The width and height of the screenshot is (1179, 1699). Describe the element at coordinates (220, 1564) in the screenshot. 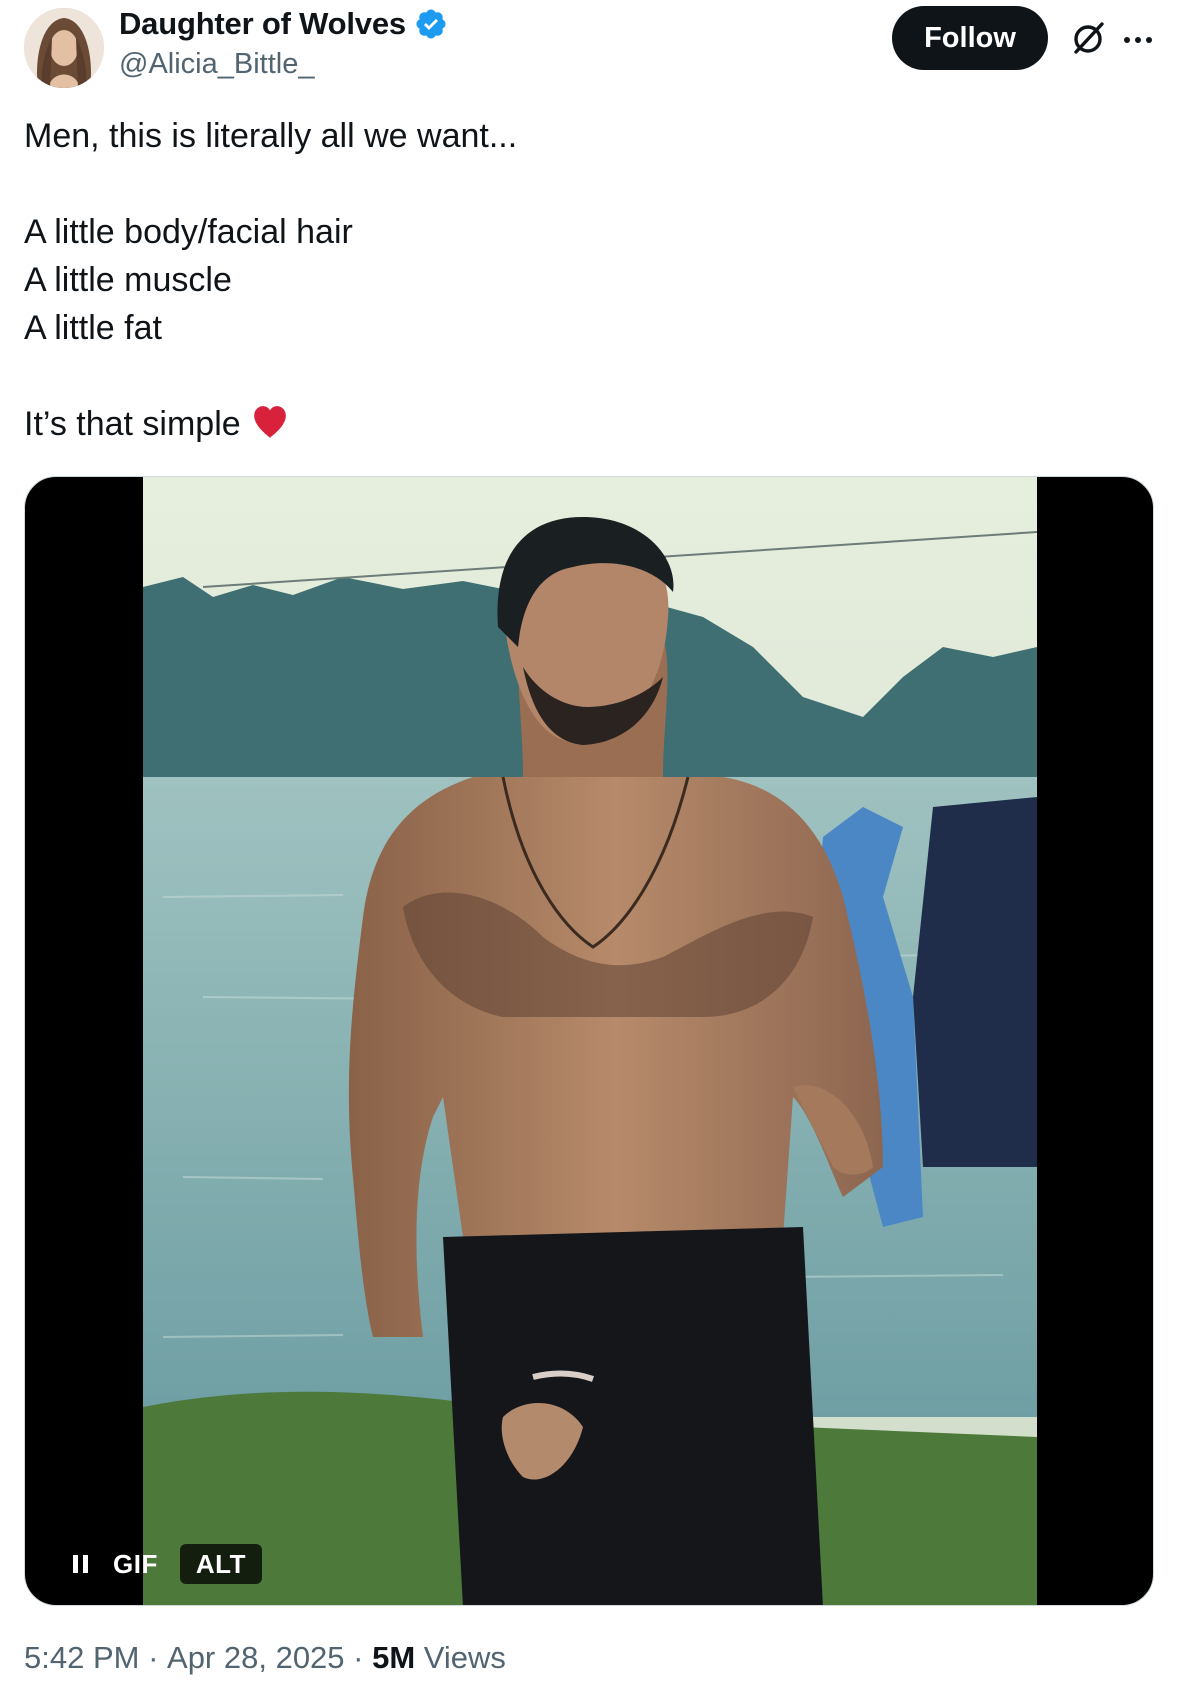

I see `alt-text-button: ALT` at that location.